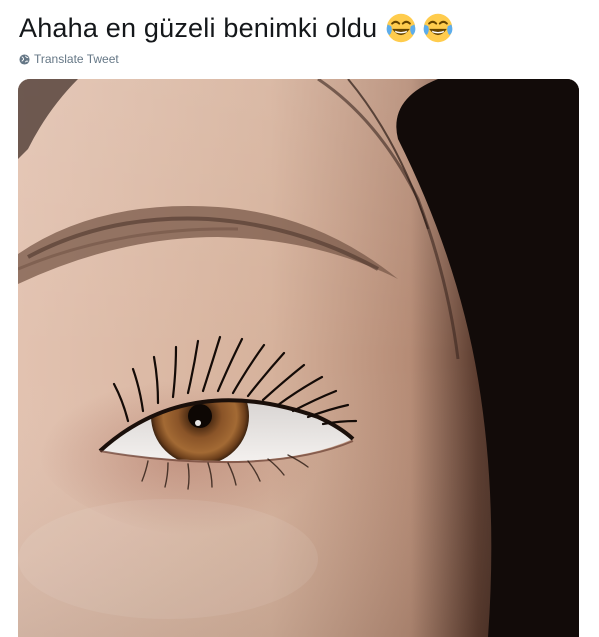 The width and height of the screenshot is (599, 637). Describe the element at coordinates (198, 28) in the screenshot. I see `tweet-text-content: Ahaha en güzeli benimki oldu` at that location.